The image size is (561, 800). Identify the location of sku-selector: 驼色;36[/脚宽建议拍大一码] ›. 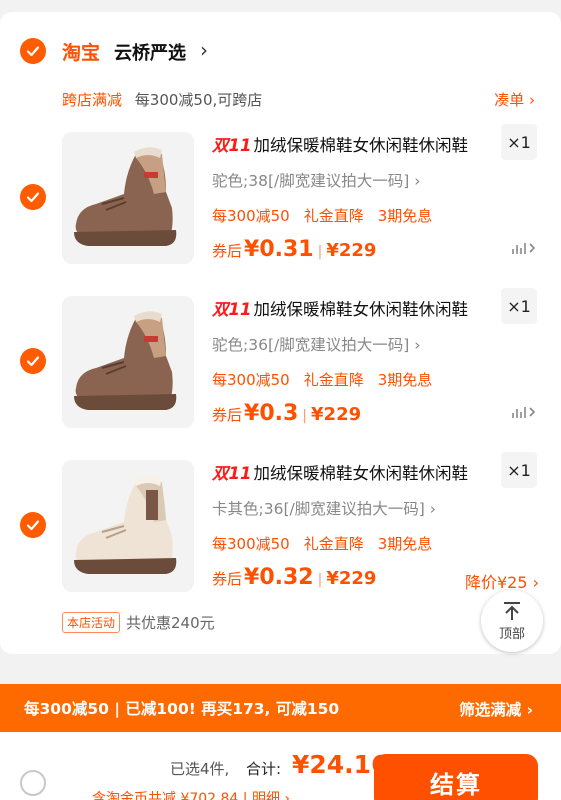
(316, 344).